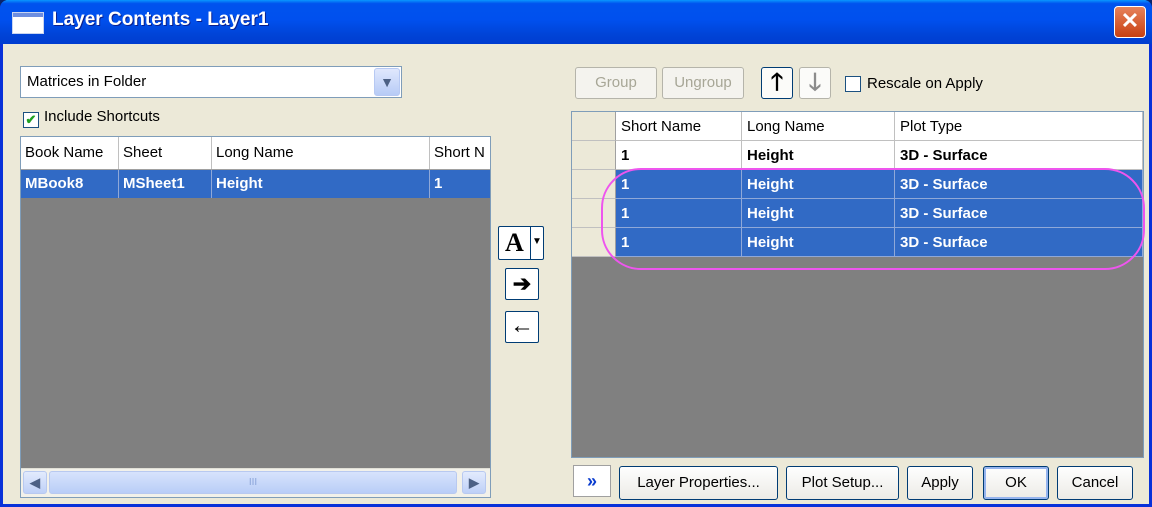  What do you see at coordinates (679, 126) in the screenshot?
I see `column-header-short-name: Short Name` at bounding box center [679, 126].